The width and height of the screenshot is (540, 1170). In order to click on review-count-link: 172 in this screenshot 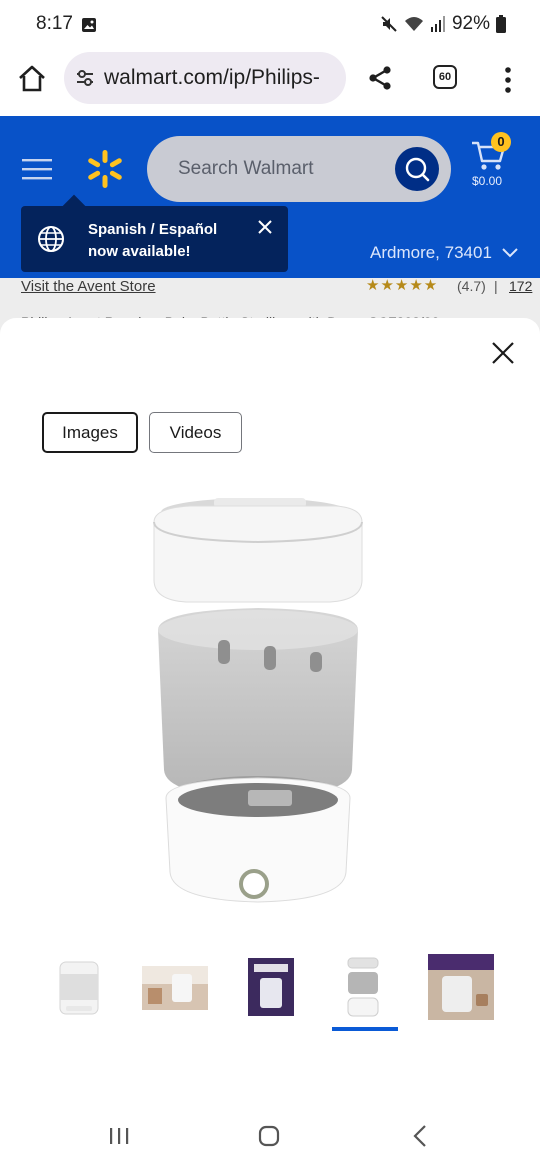, I will do `click(520, 286)`.